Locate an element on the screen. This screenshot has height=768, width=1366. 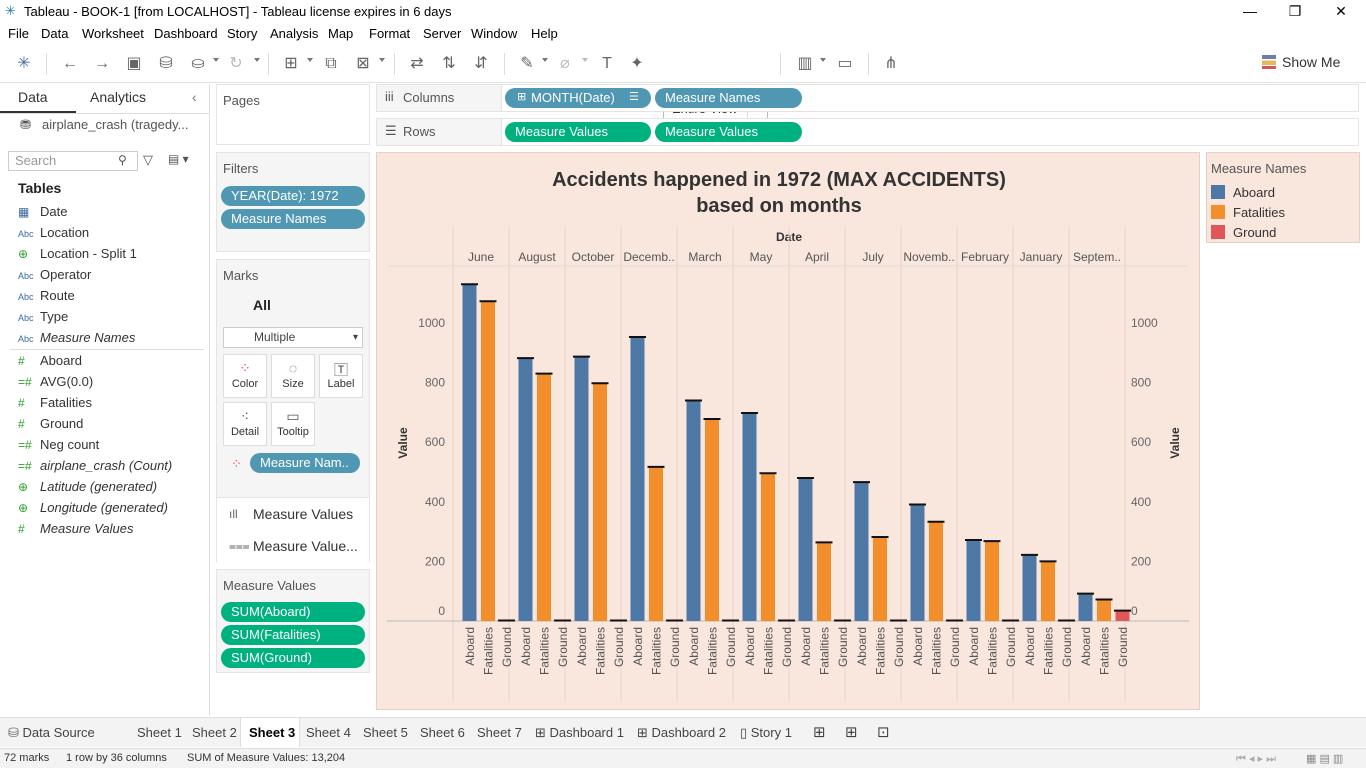
undo-icon: ← is located at coordinates (70, 64).